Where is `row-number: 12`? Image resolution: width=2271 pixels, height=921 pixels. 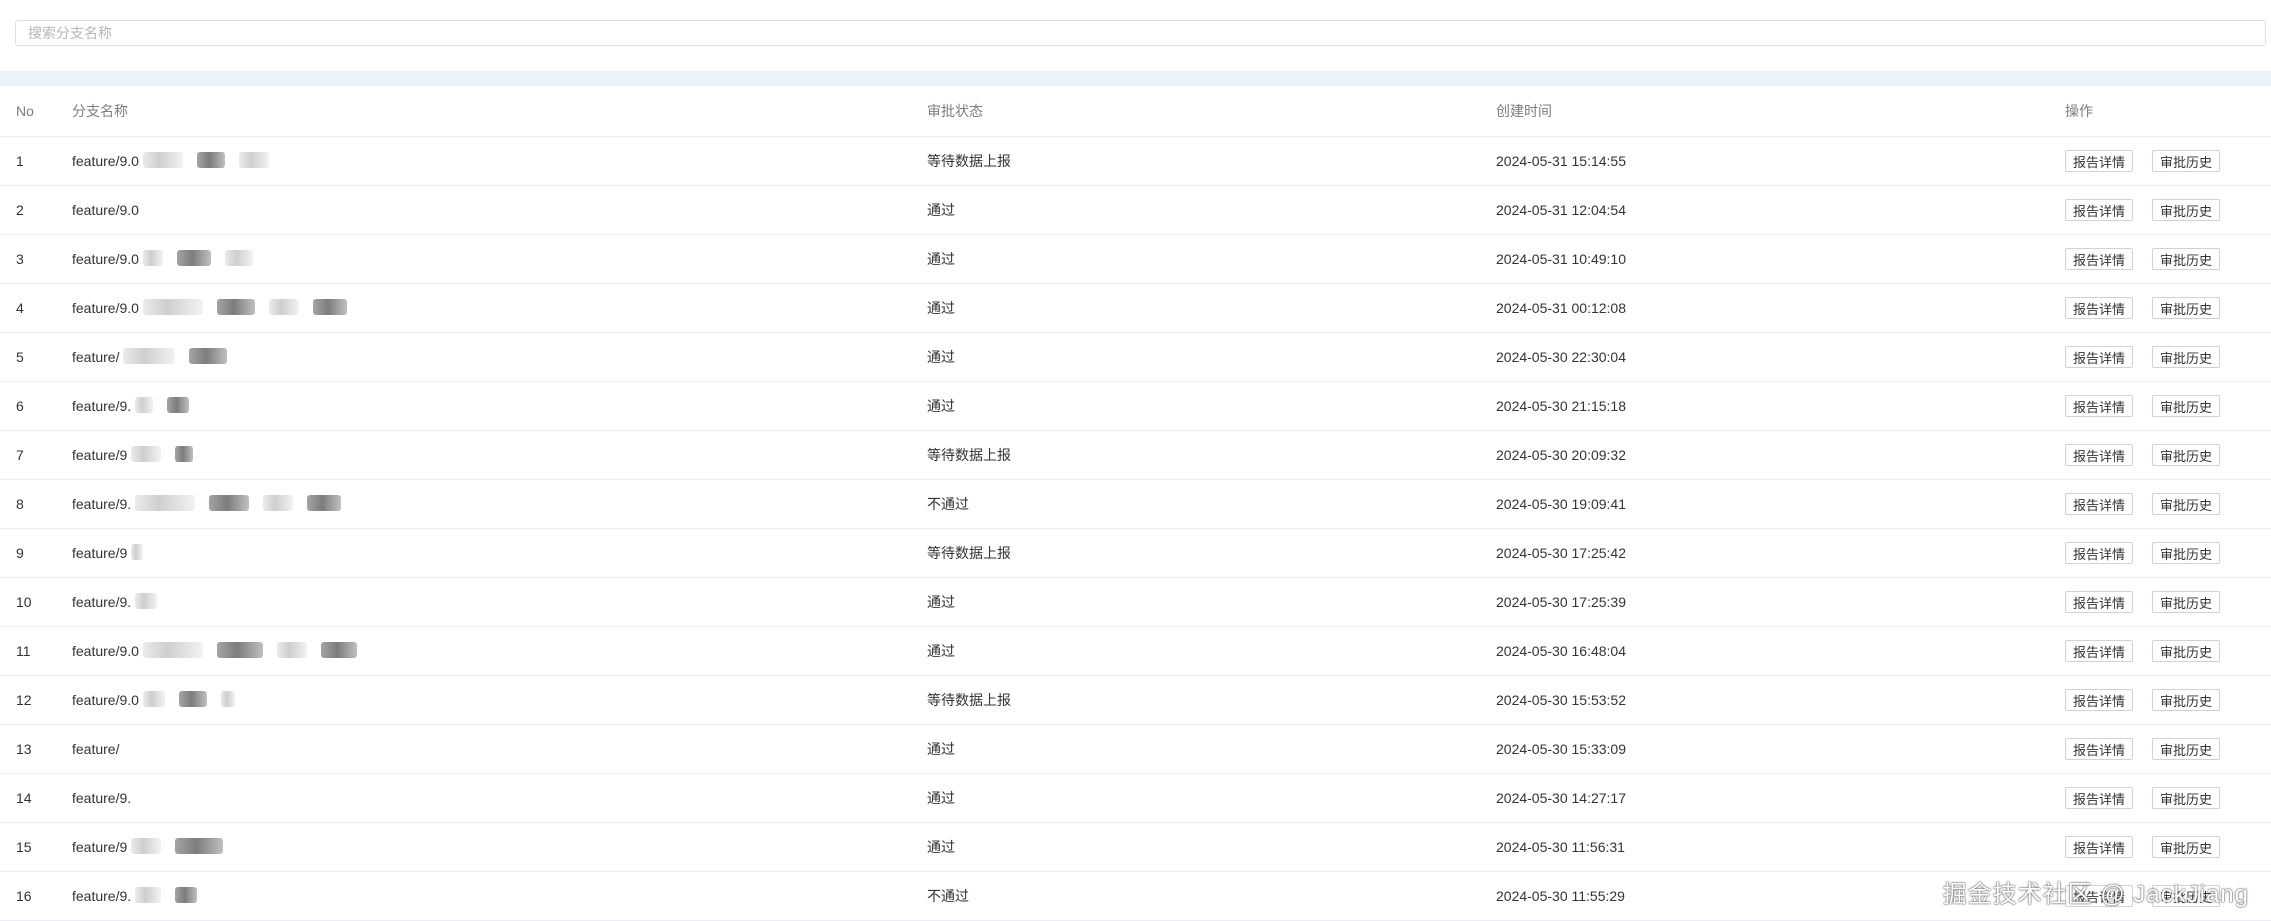
row-number: 12 is located at coordinates (24, 700).